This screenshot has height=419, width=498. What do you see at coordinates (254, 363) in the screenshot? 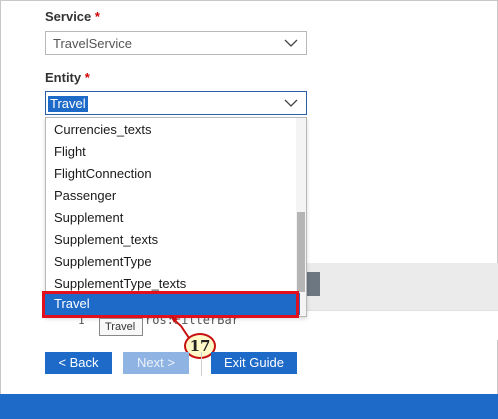
I see `exit-guide-button: Exit Guide` at bounding box center [254, 363].